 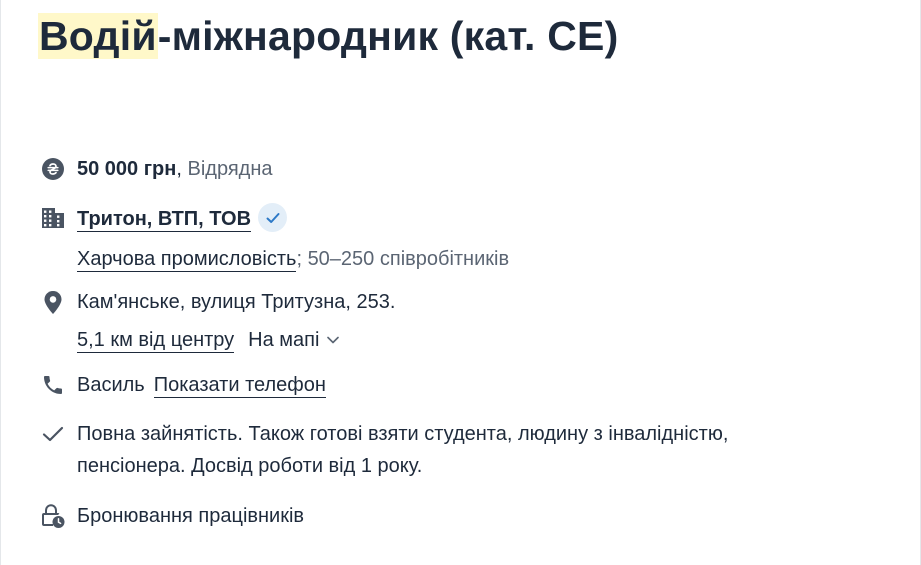 I want to click on show-phone-link: Показати телефон, so click(x=239, y=386).